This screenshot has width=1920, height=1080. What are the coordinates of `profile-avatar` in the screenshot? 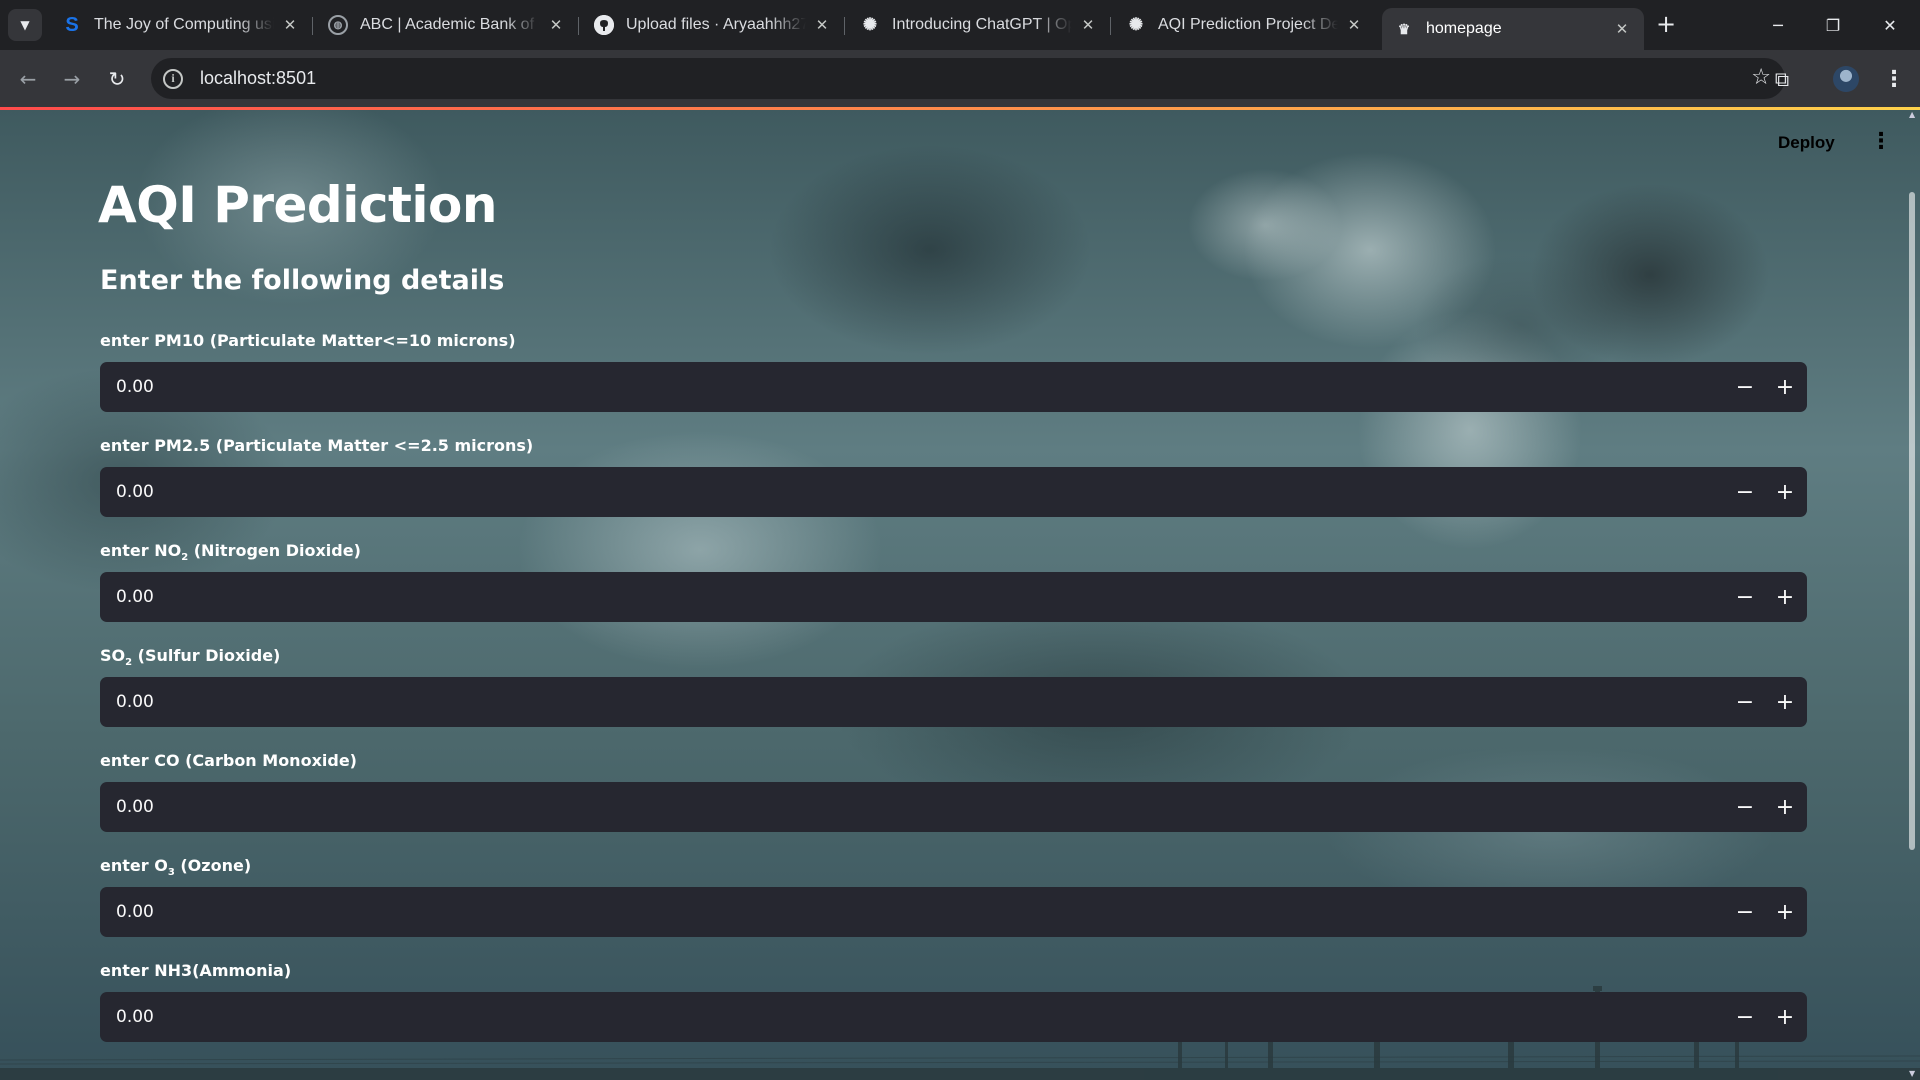 It's located at (1846, 79).